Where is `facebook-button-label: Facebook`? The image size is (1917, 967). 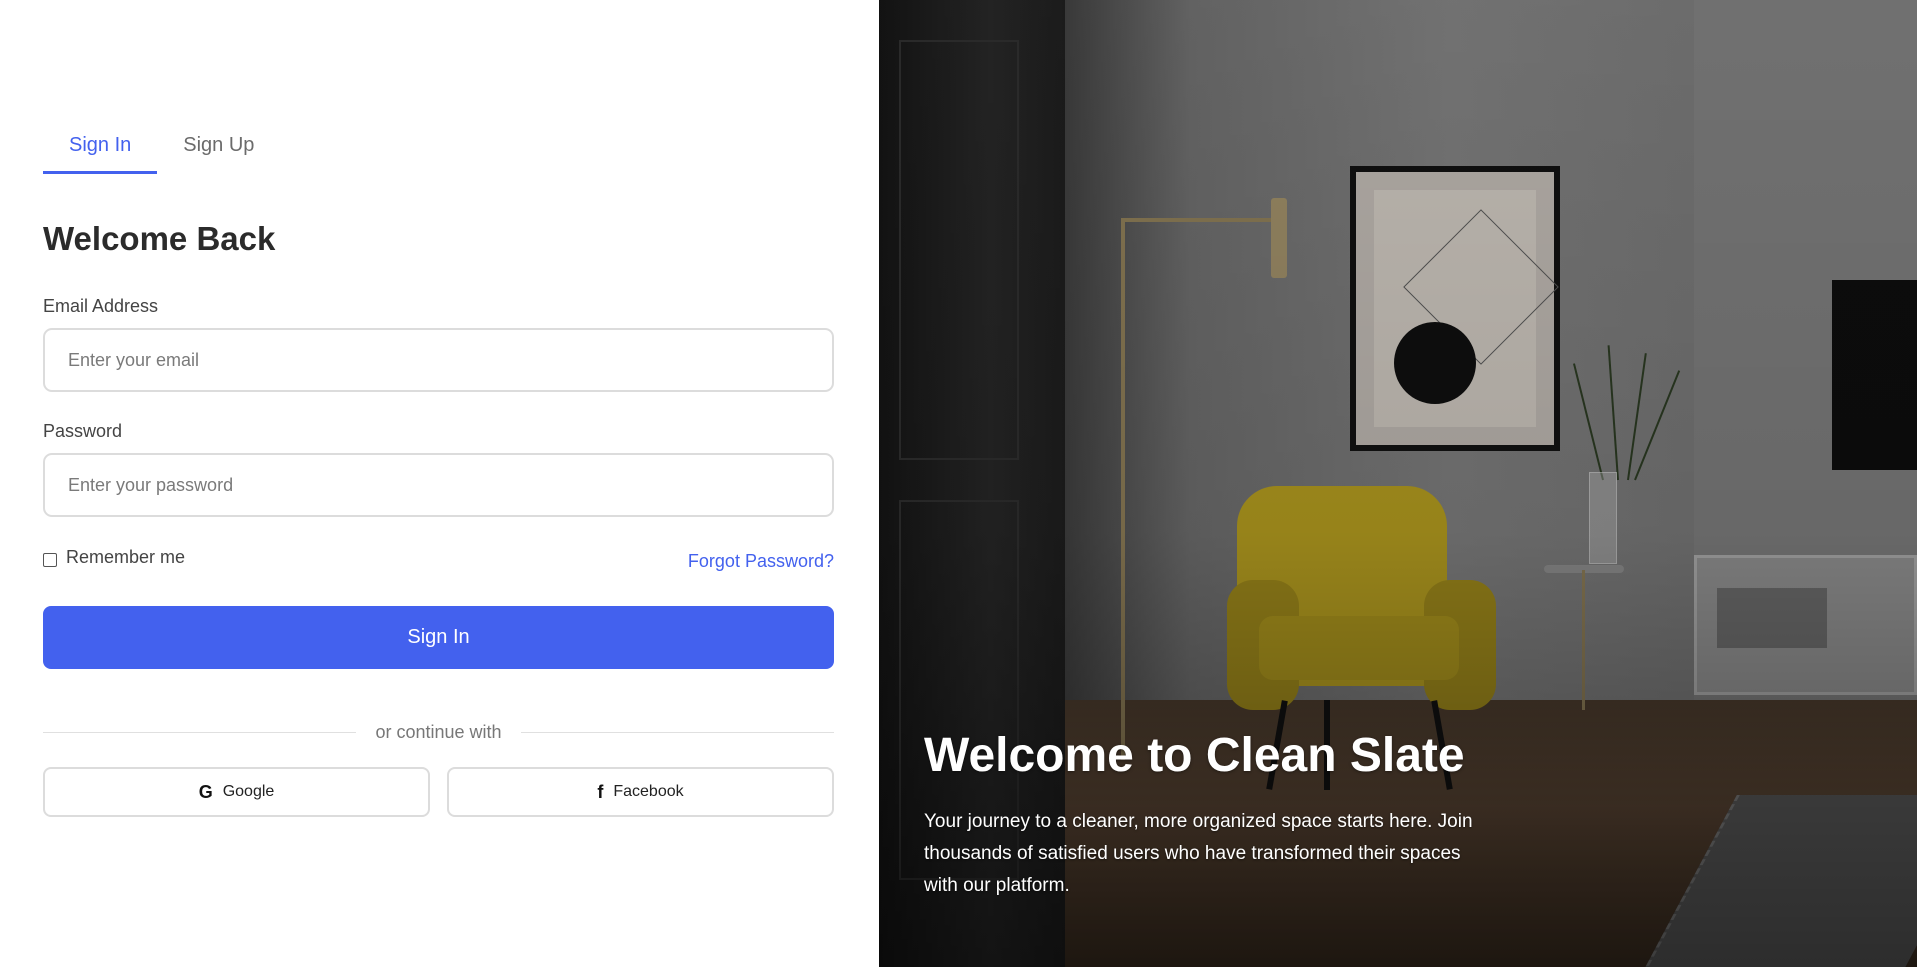
facebook-button-label: Facebook is located at coordinates (648, 791).